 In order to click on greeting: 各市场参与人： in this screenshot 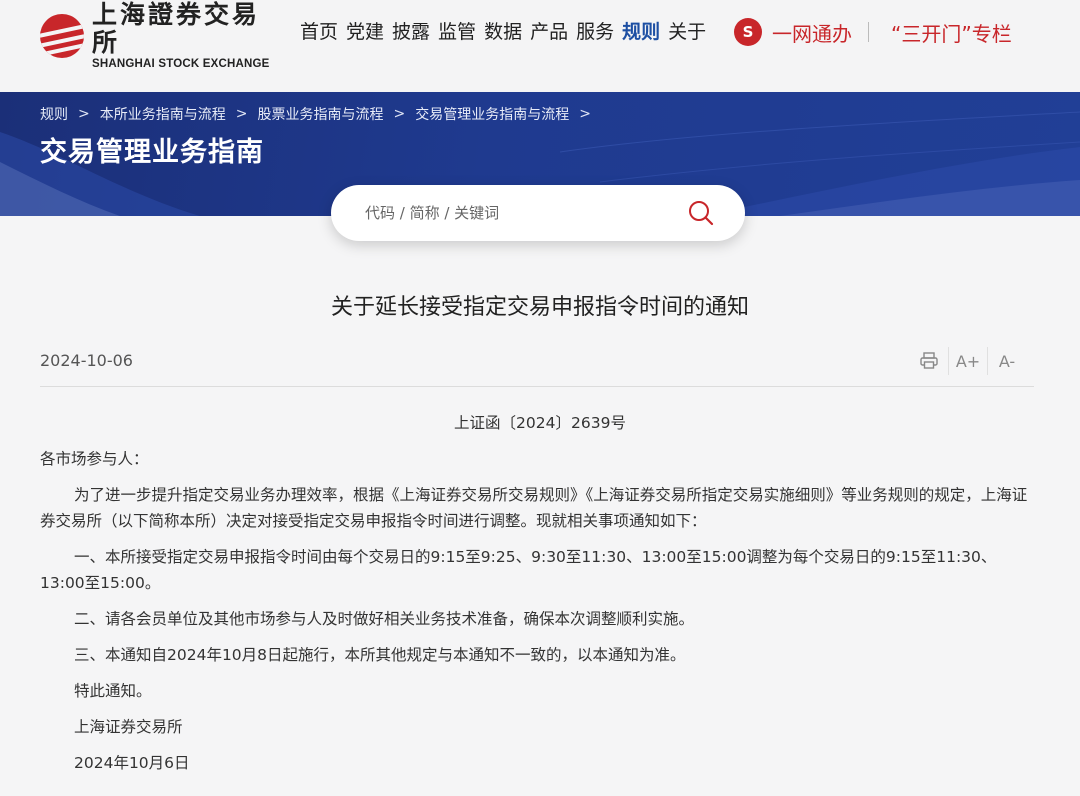, I will do `click(94, 459)`.